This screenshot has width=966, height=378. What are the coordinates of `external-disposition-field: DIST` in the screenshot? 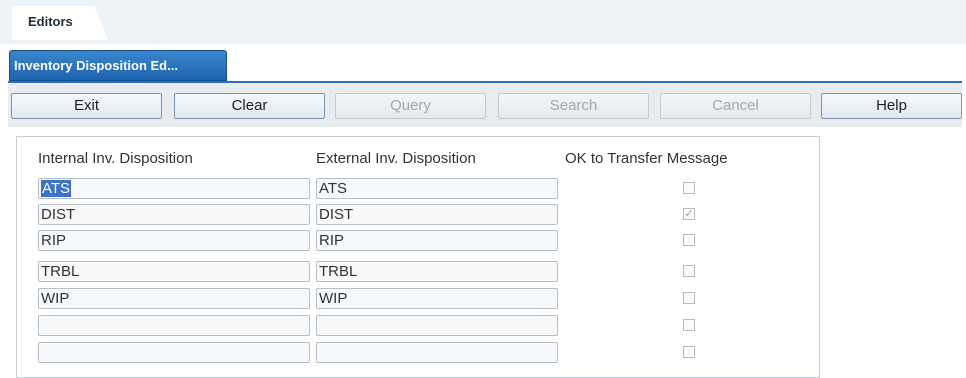 It's located at (437, 214).